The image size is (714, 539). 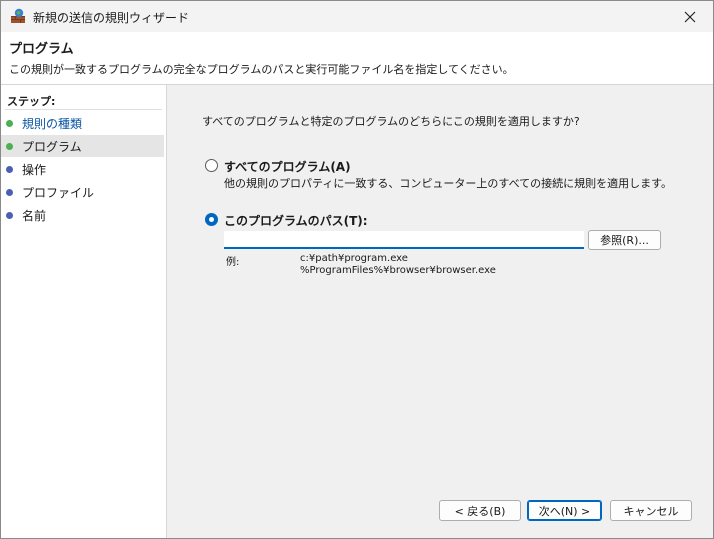 What do you see at coordinates (83, 109) in the screenshot?
I see `divider` at bounding box center [83, 109].